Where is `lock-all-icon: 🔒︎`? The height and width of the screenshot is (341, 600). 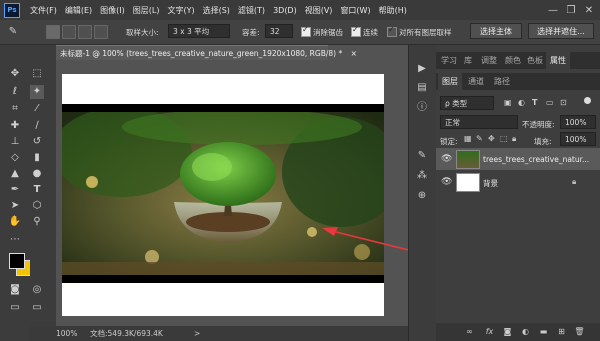 lock-all-icon: 🔒︎ is located at coordinates (514, 139).